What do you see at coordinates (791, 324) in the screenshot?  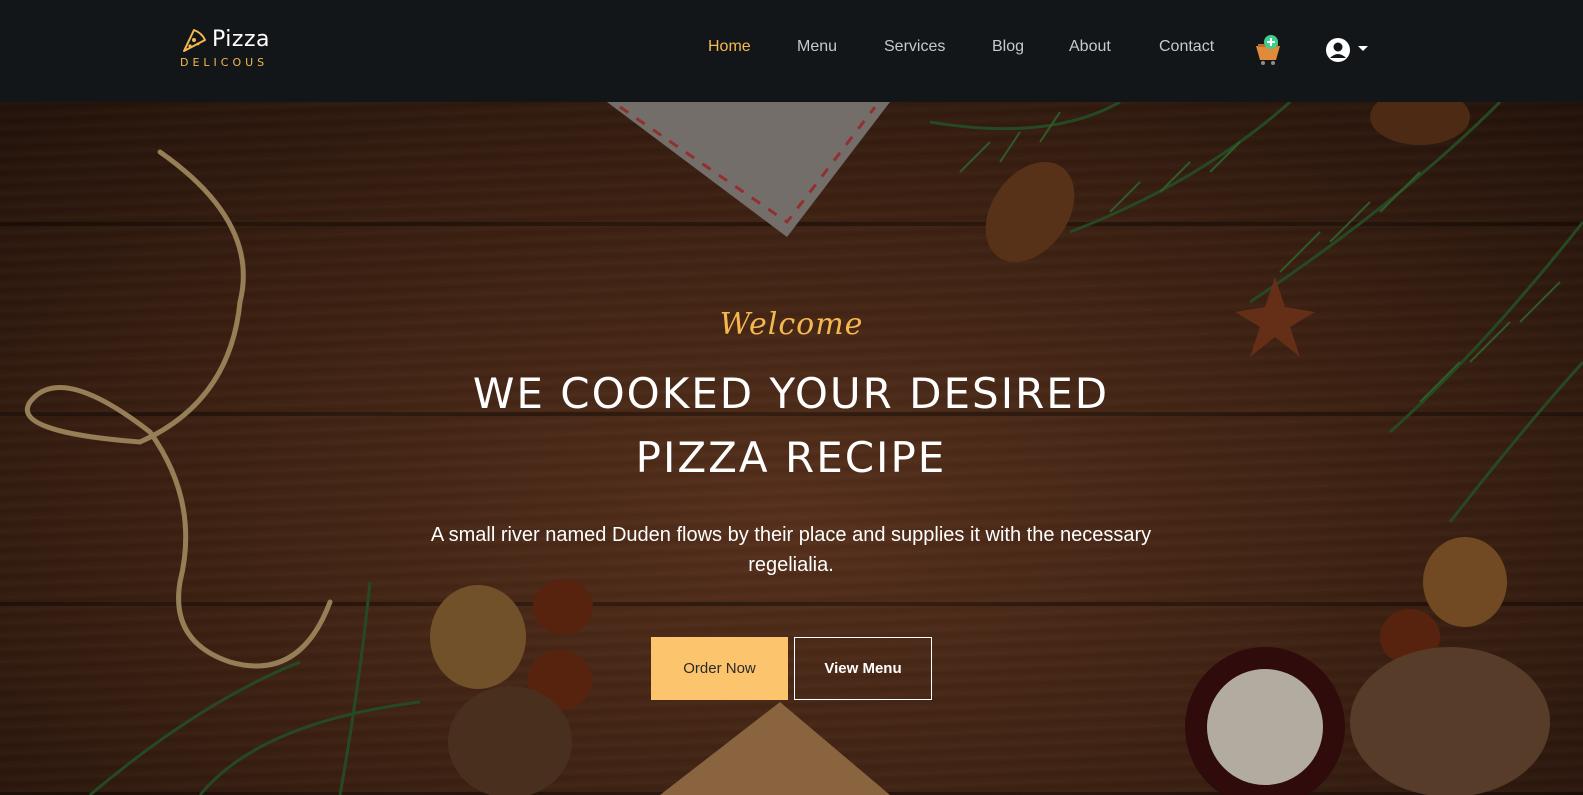 I see `hero-welcome: Welcome` at bounding box center [791, 324].